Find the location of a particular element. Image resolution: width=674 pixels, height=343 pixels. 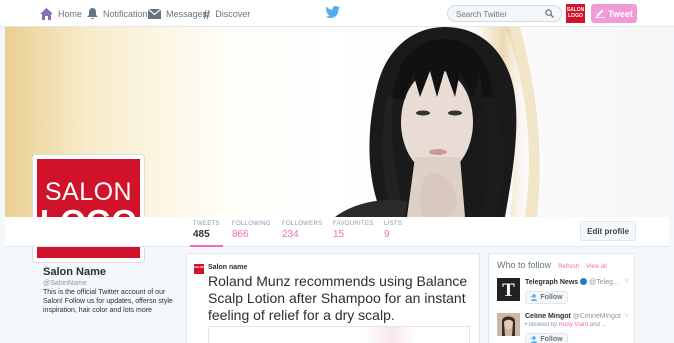

stat-tweets: TWEETS 485 is located at coordinates (206, 234).